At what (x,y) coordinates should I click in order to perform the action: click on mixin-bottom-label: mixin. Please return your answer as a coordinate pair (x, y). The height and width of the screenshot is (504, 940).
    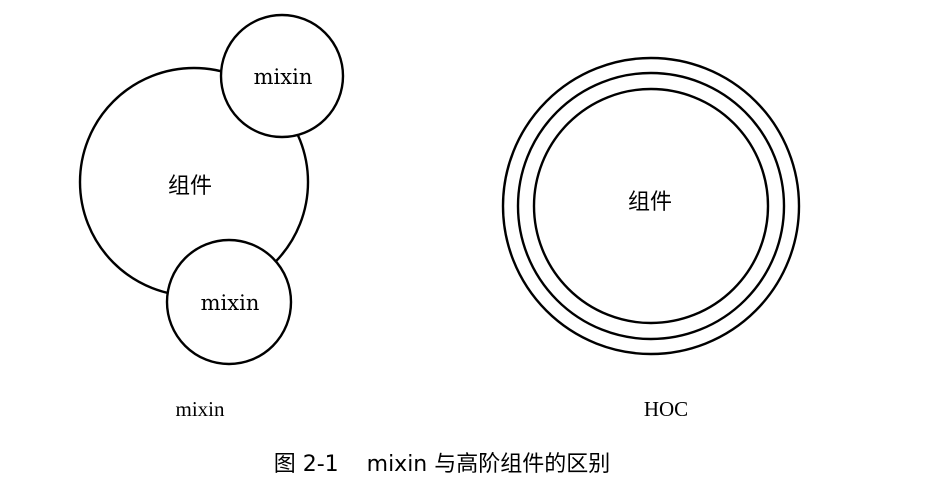
    Looking at the image, I should click on (230, 303).